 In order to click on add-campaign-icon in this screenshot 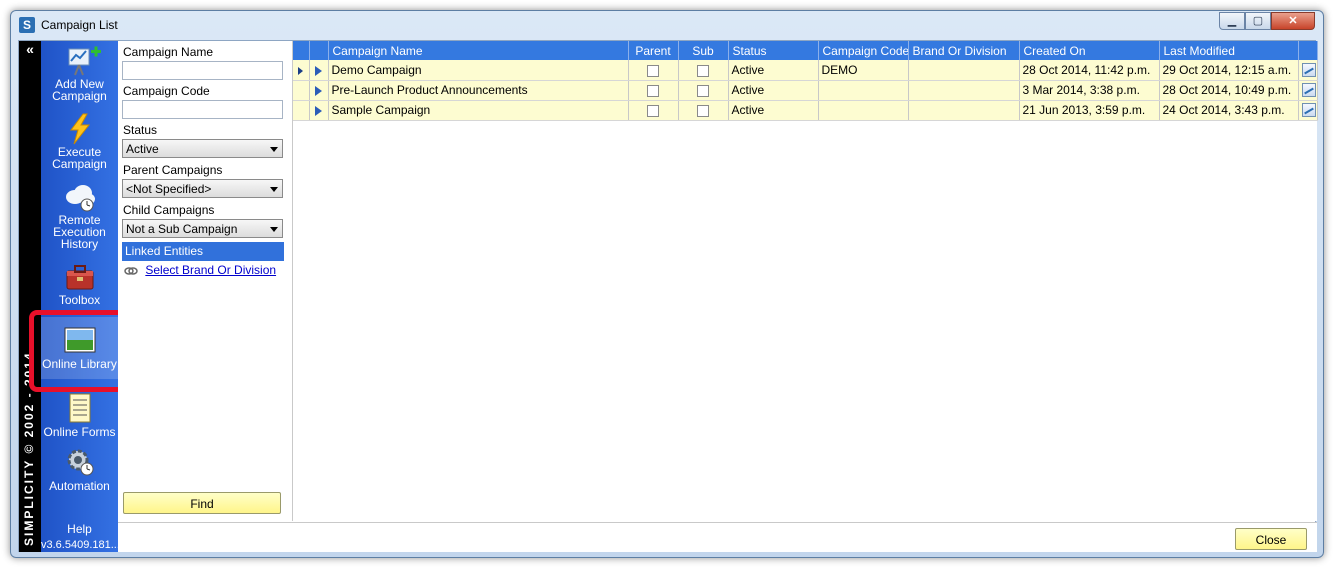, I will do `click(82, 60)`.